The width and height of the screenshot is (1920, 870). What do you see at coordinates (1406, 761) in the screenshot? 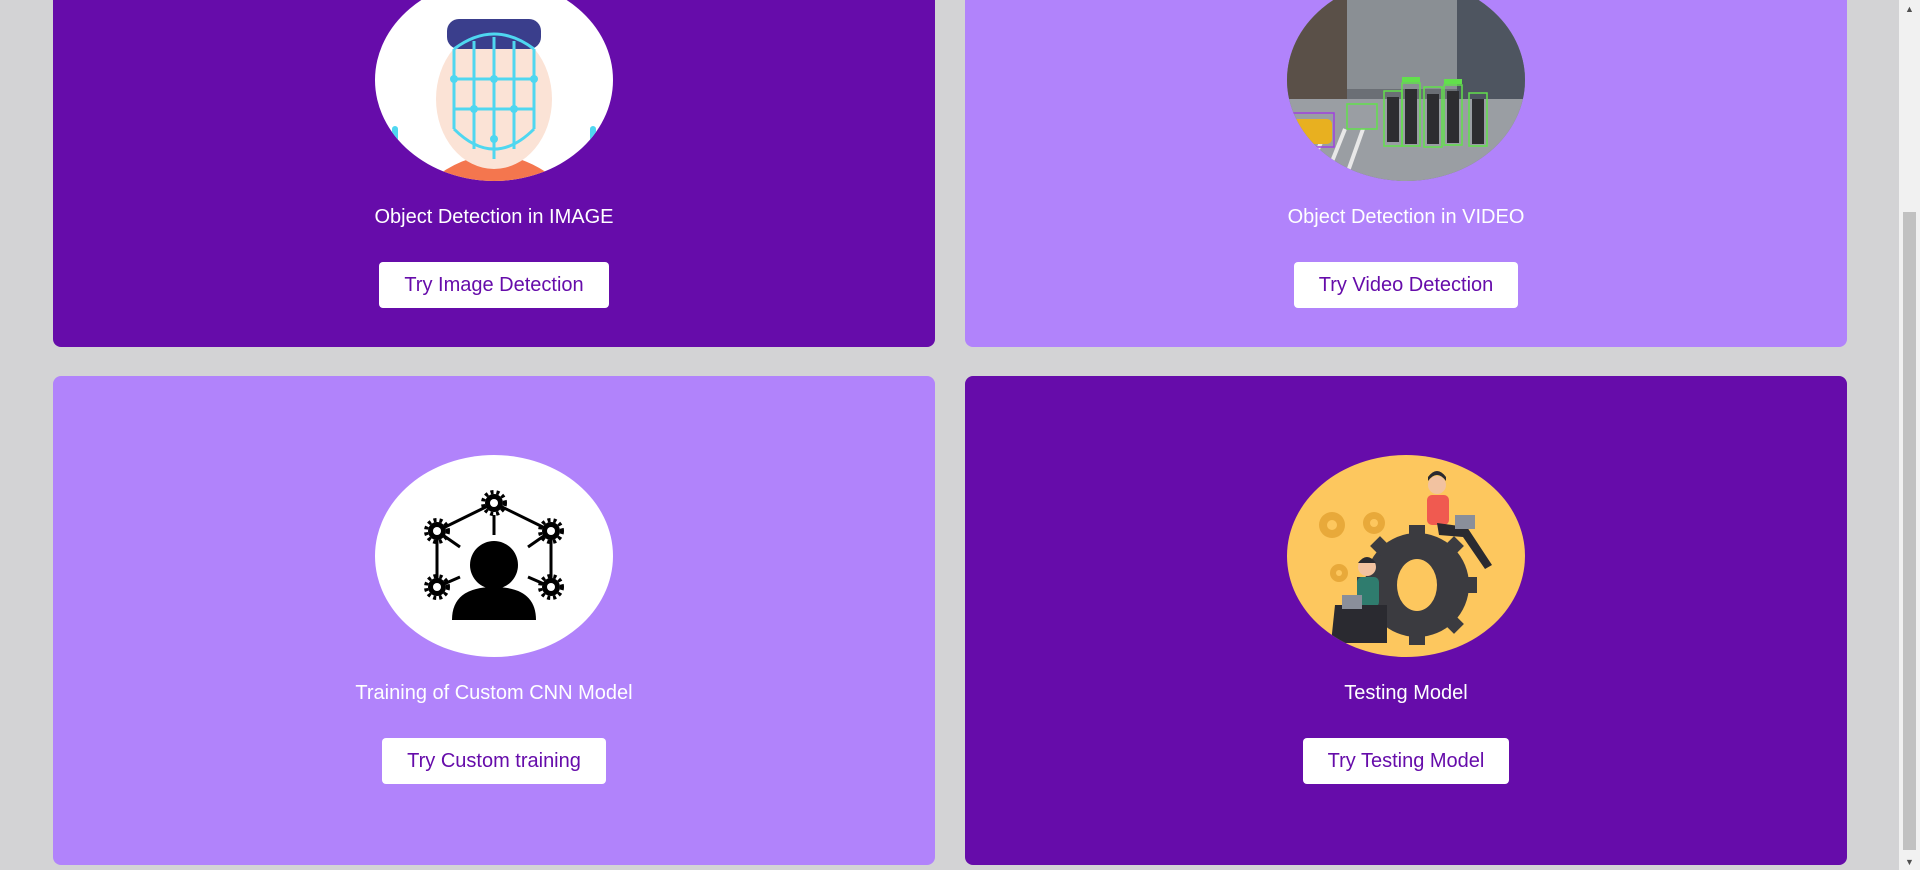
I see `try-testing-model-button: Try Testing Model` at bounding box center [1406, 761].